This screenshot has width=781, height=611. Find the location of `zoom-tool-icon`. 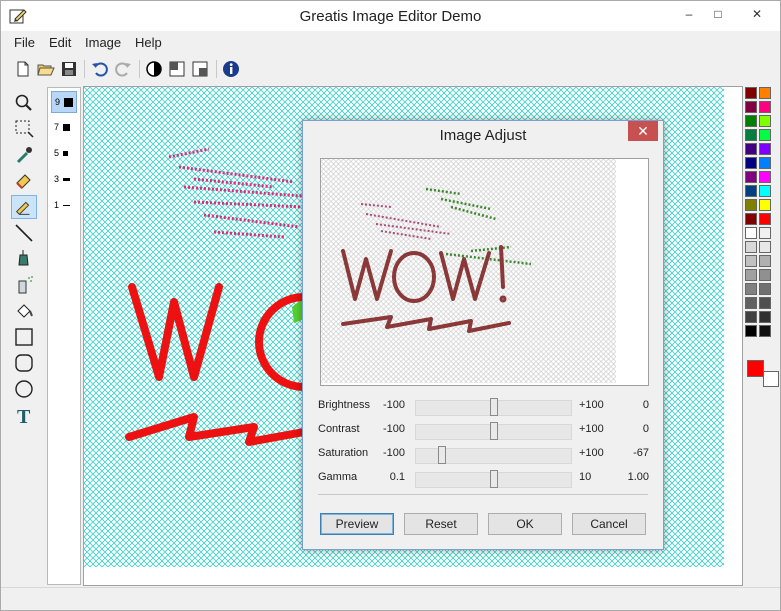

zoom-tool-icon is located at coordinates (24, 103).